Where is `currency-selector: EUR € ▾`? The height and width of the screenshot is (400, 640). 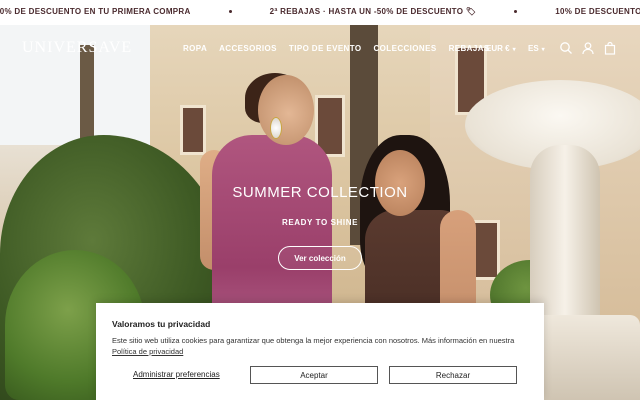 currency-selector: EUR € ▾ is located at coordinates (501, 48).